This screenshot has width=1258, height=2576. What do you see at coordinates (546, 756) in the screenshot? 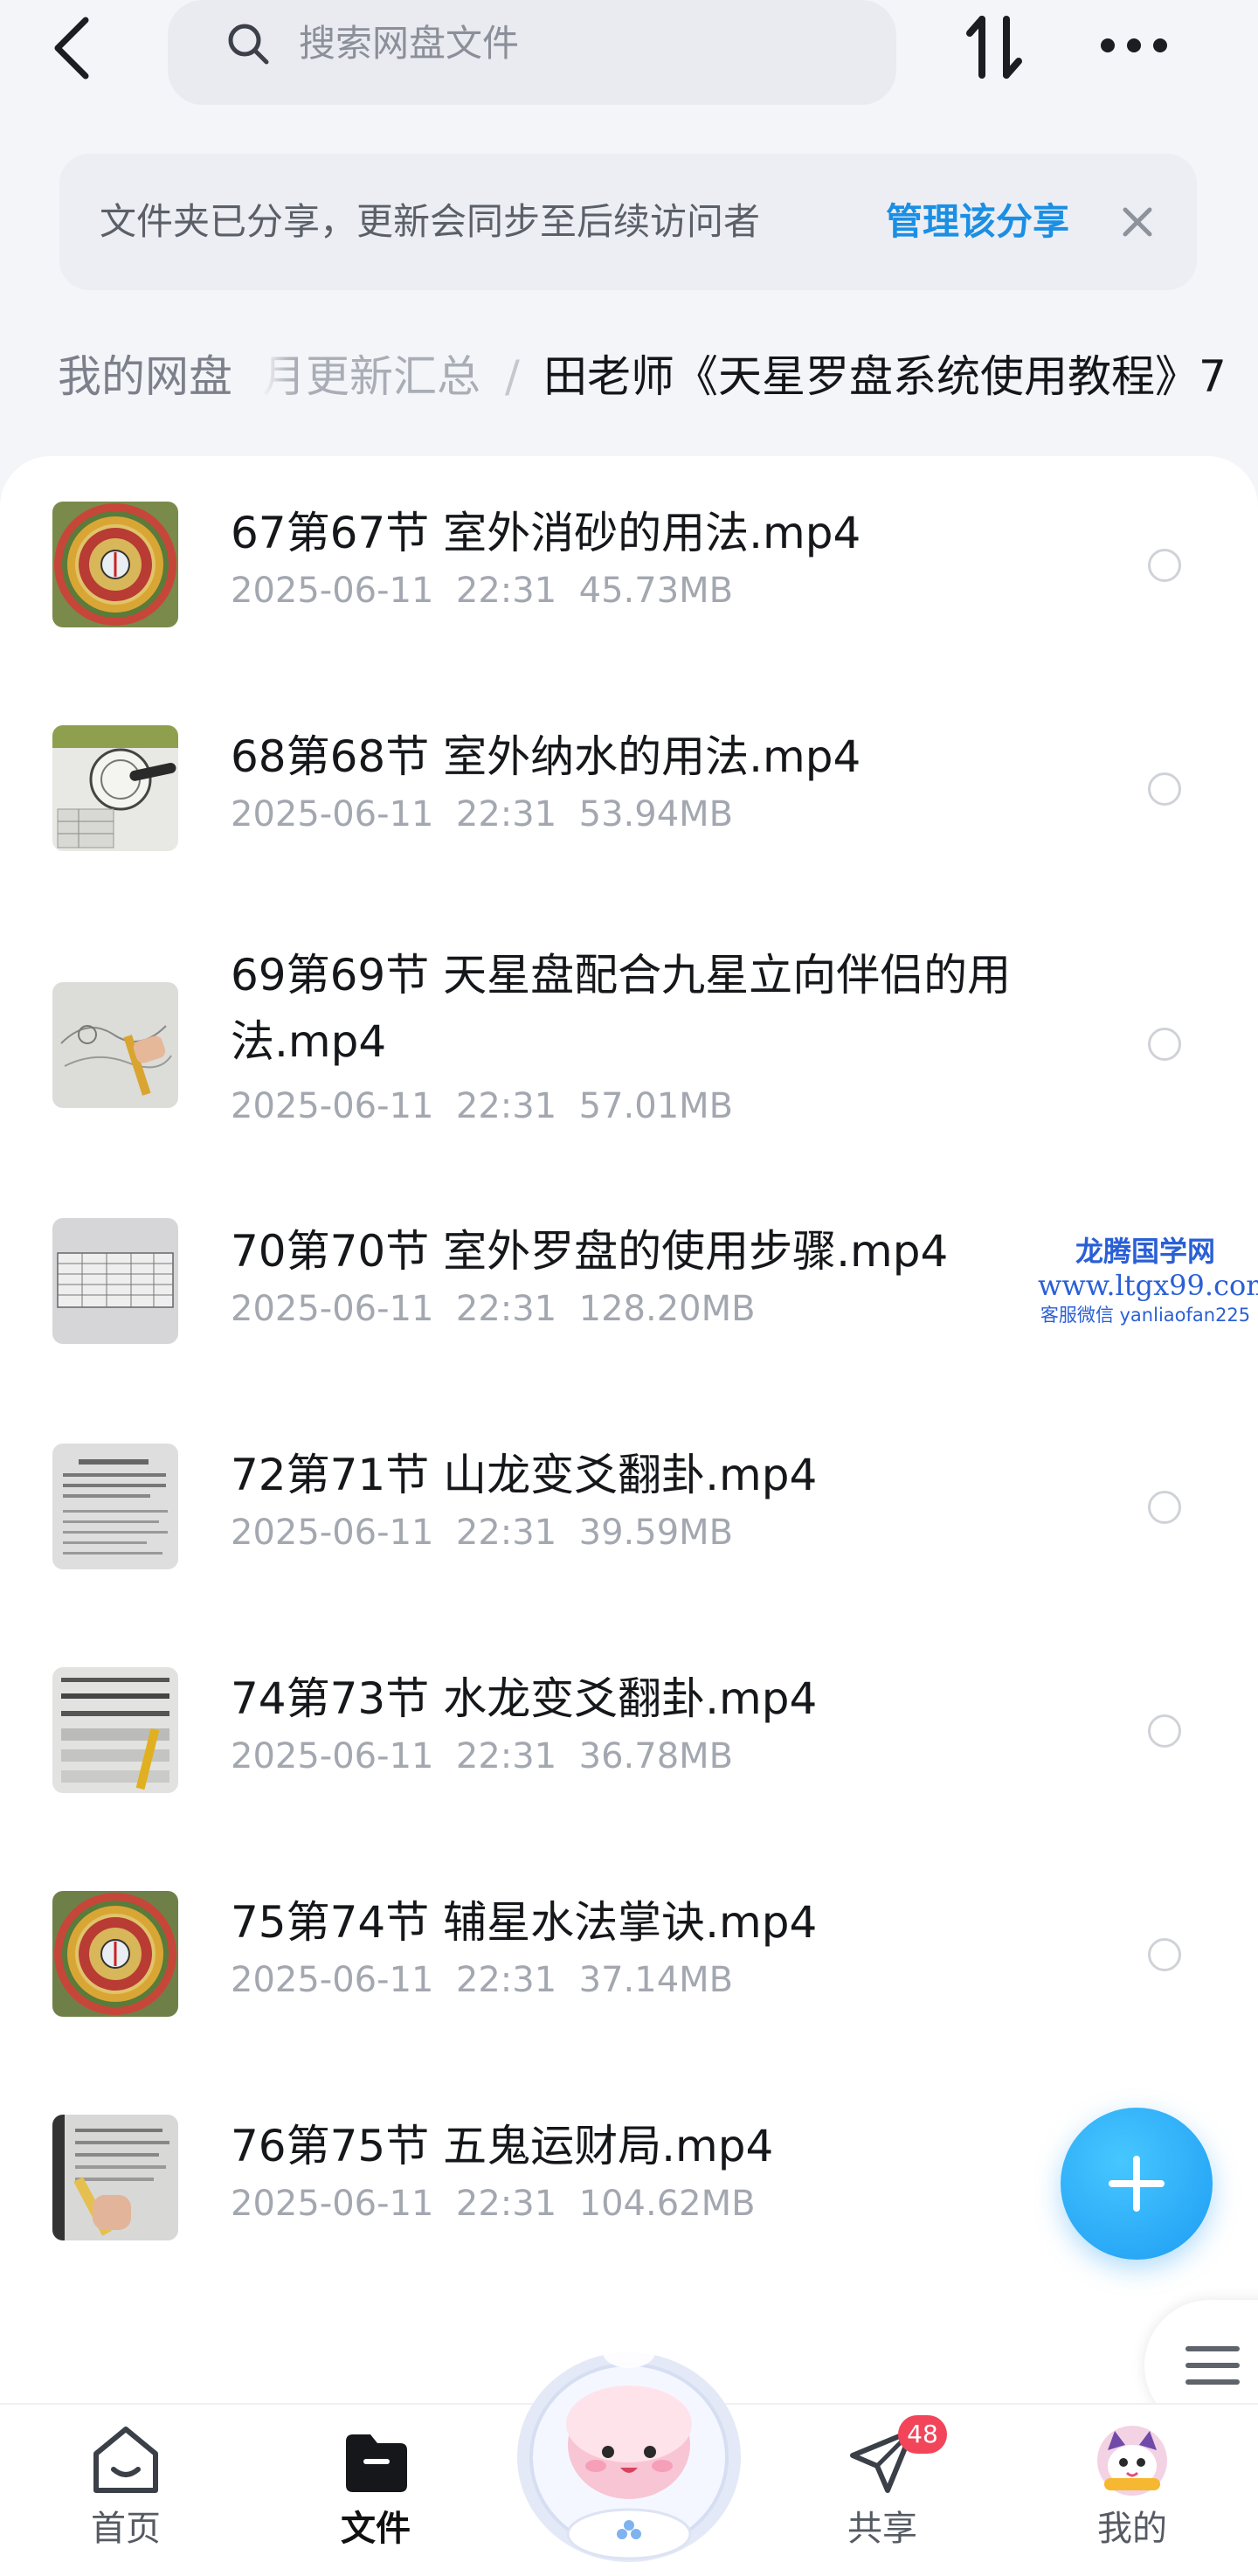
I see `file-name: 68第68节 室外纳水的用法.mp4` at bounding box center [546, 756].